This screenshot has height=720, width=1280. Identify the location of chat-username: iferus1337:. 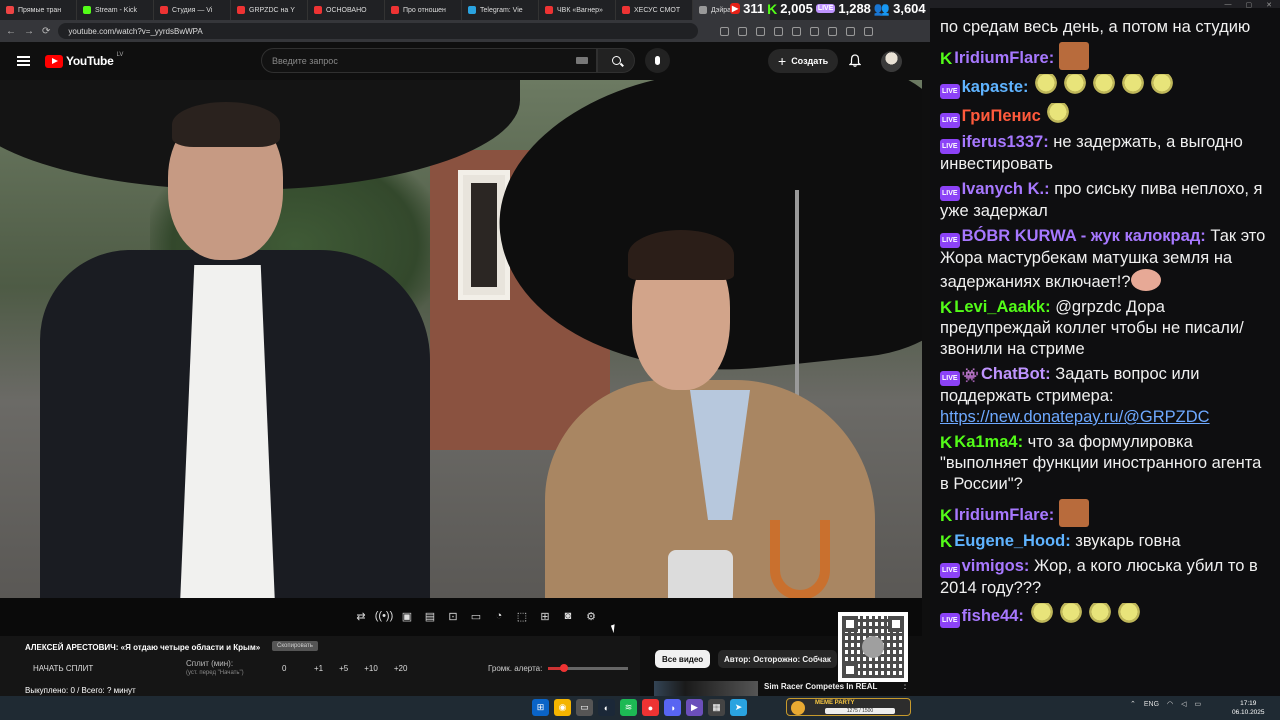
(1005, 142).